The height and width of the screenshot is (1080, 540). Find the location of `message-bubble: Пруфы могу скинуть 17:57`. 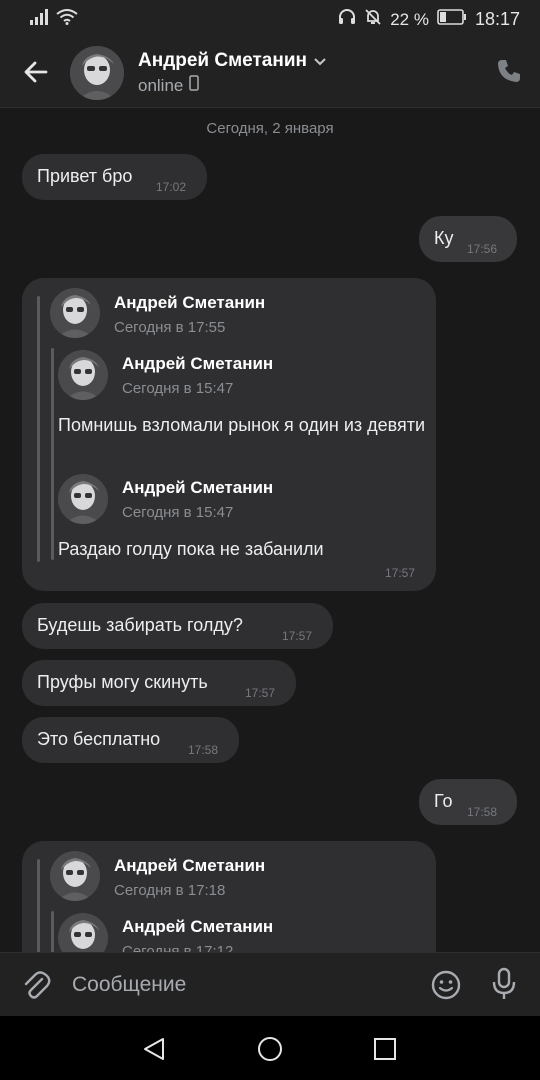

message-bubble: Пруфы могу скинуть 17:57 is located at coordinates (159, 683).